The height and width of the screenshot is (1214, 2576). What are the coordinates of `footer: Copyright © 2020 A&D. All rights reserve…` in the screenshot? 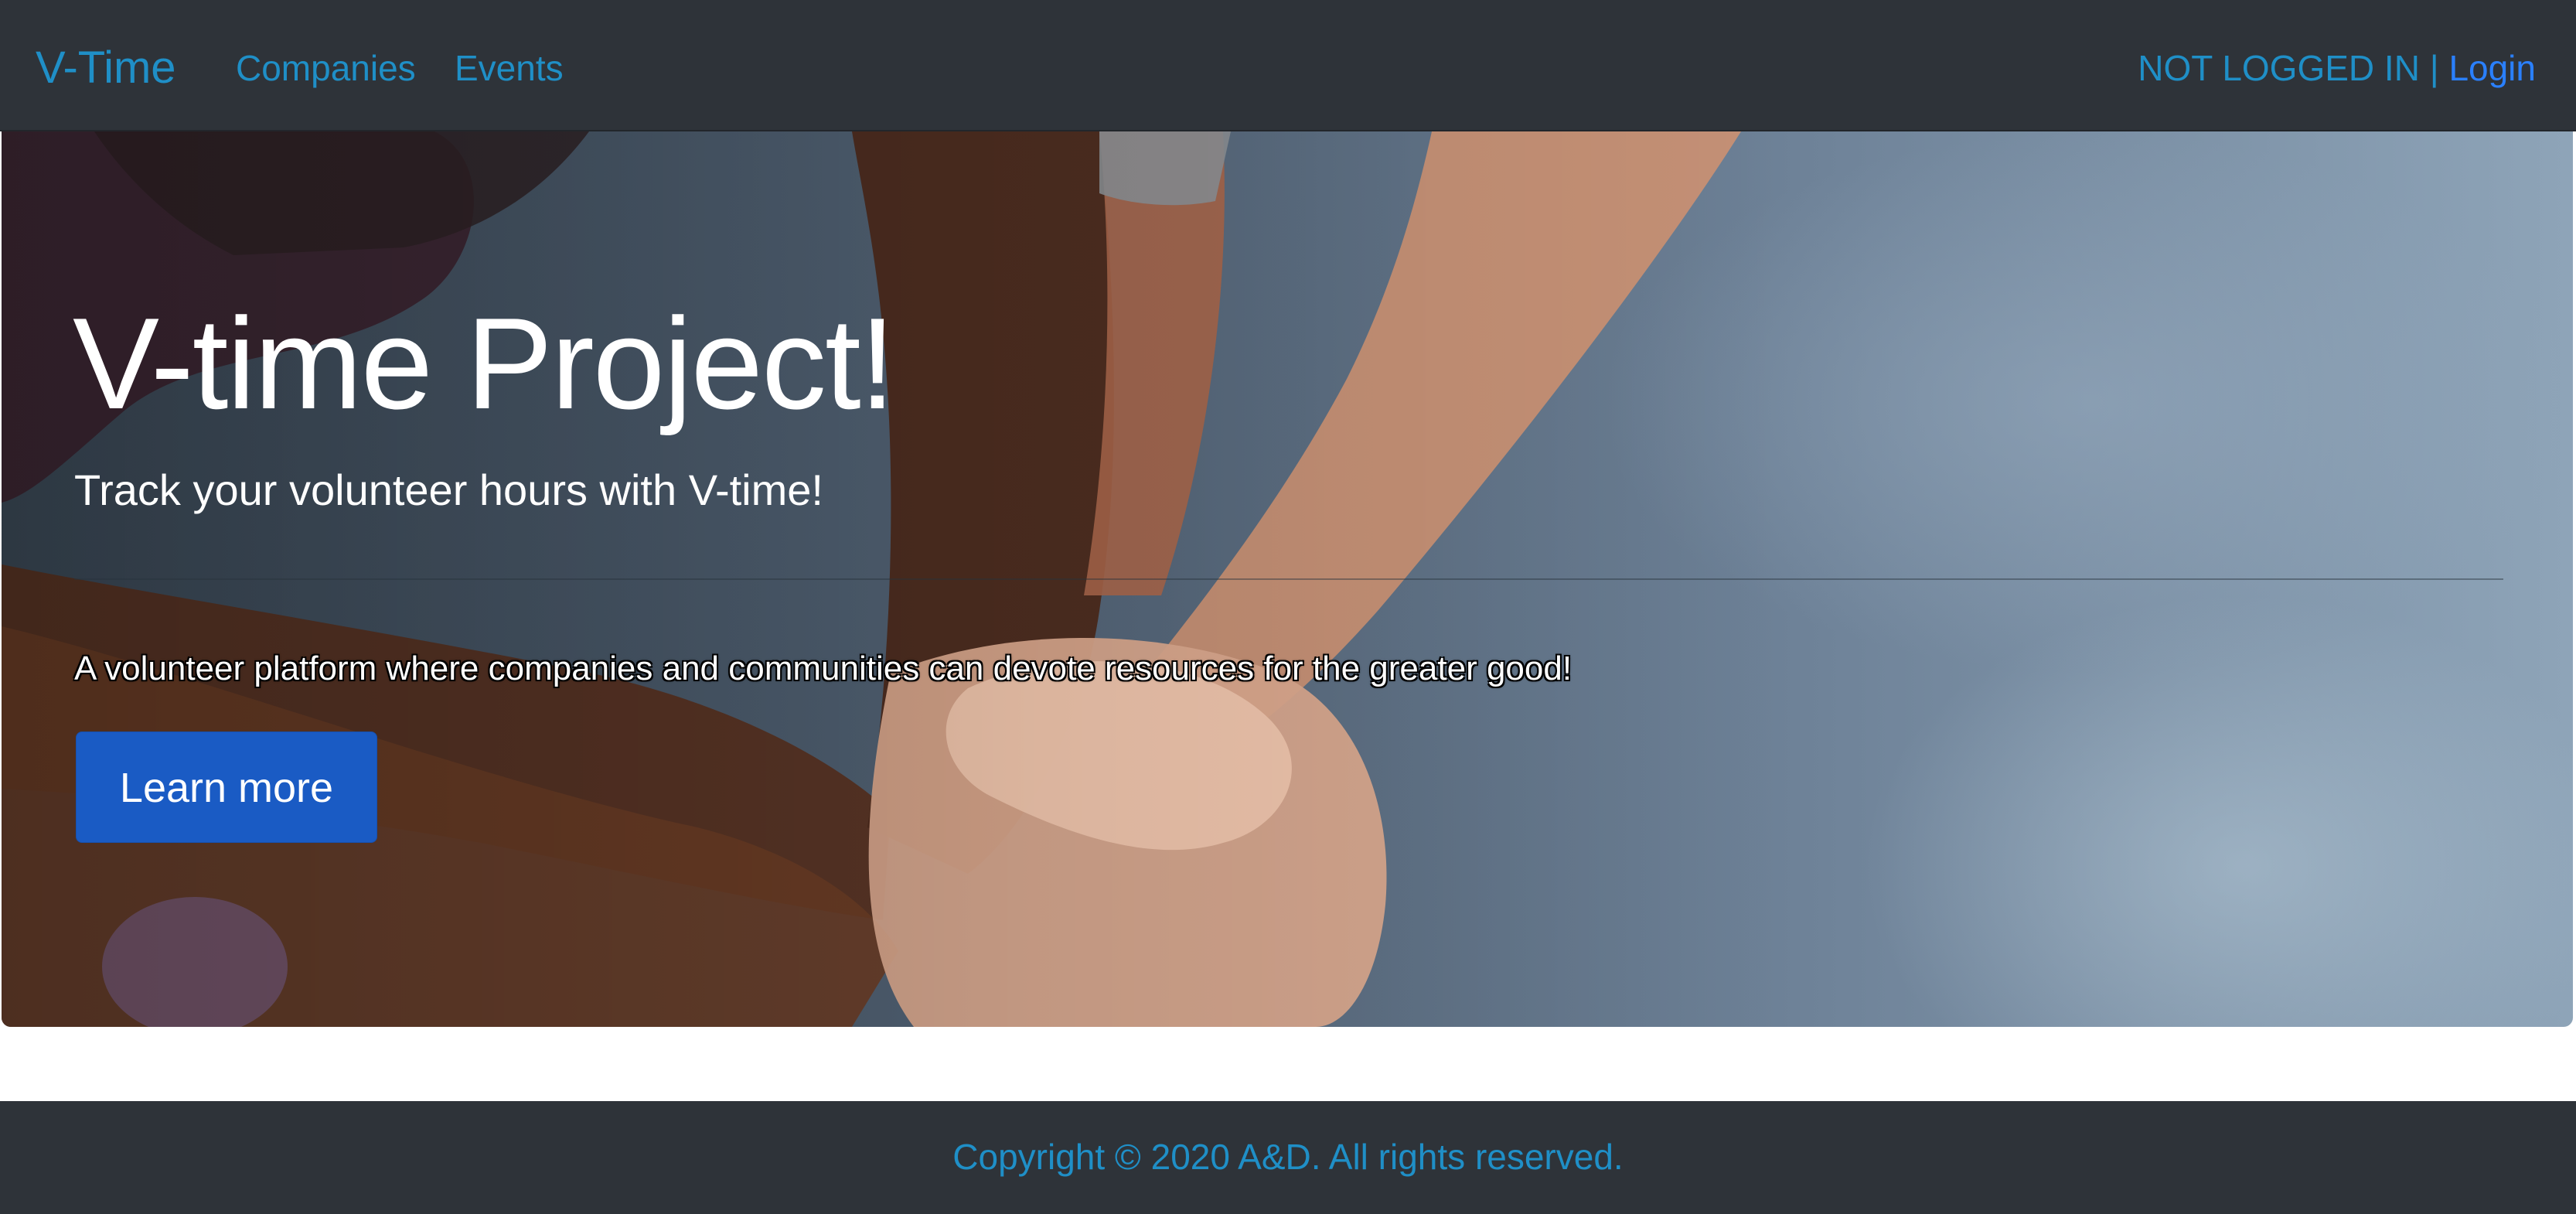 It's located at (1288, 1158).